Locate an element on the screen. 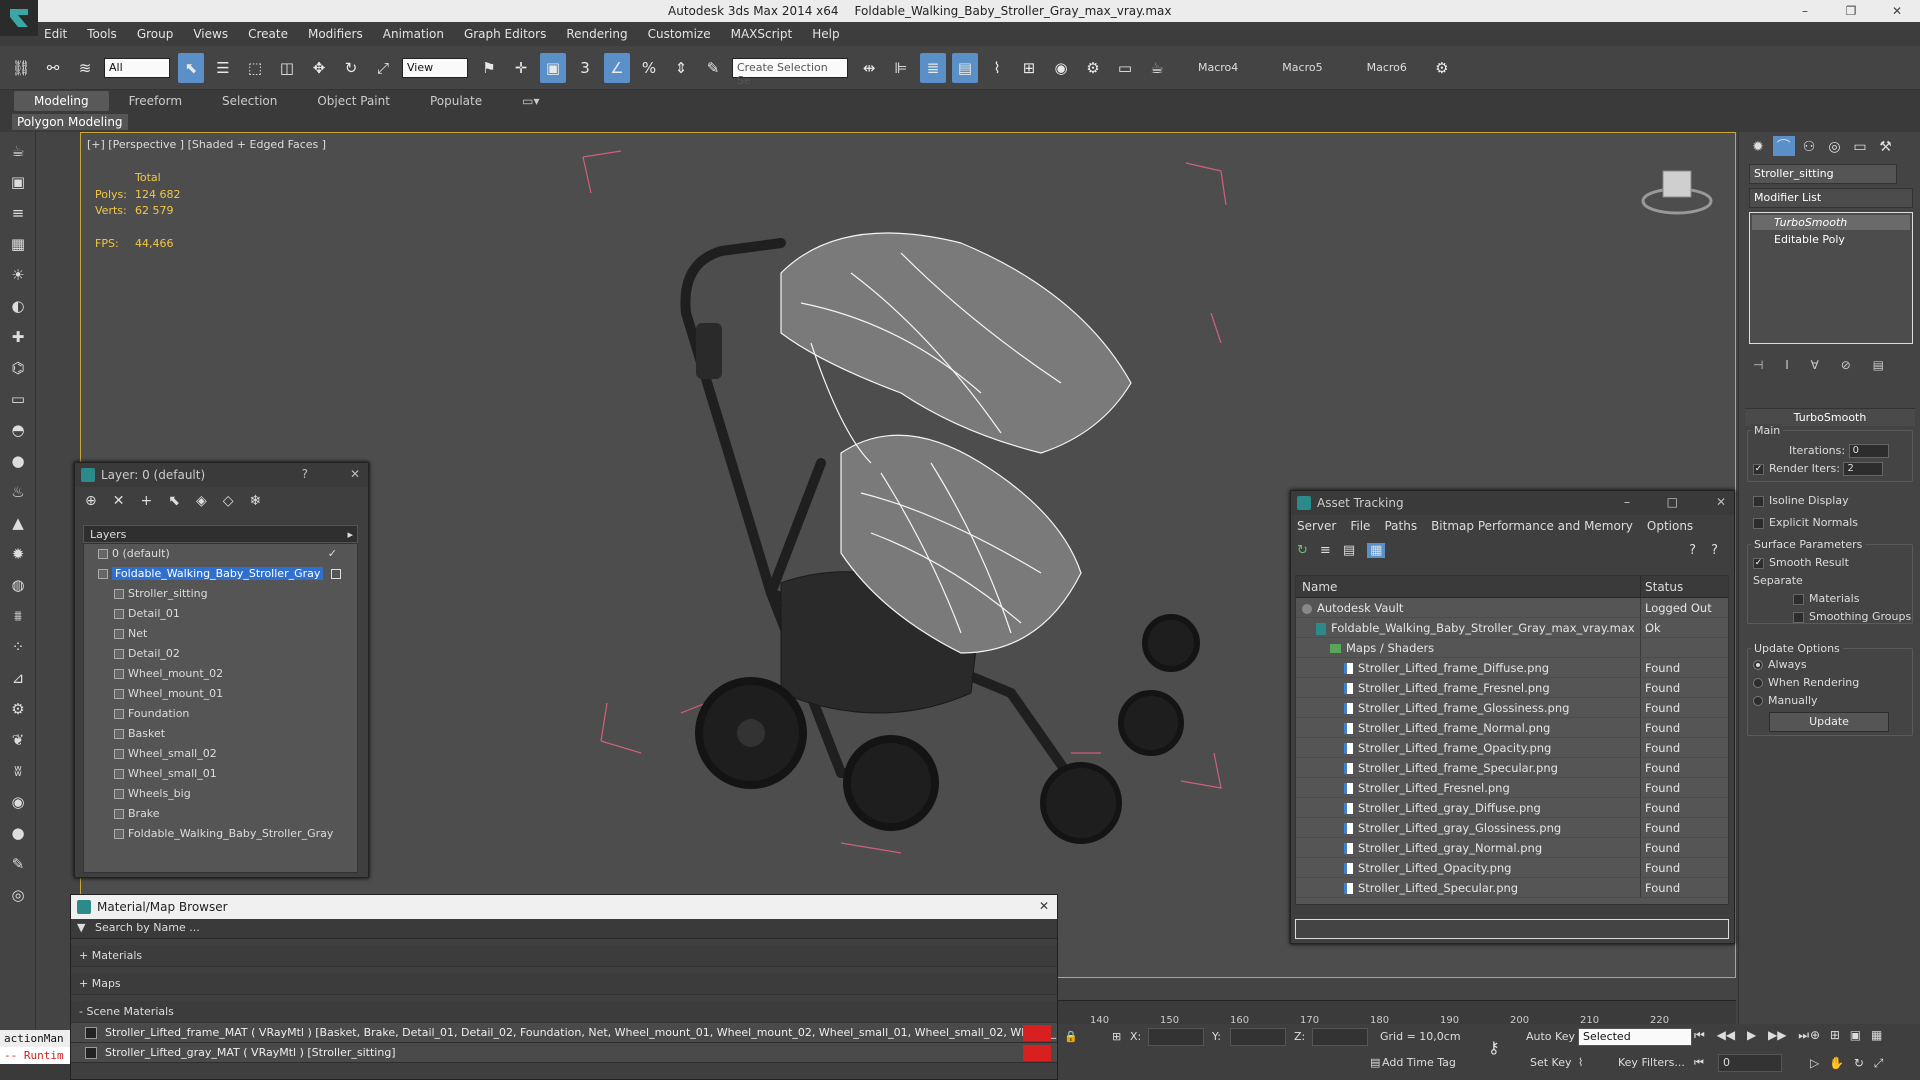 Image resolution: width=1920 pixels, height=1080 pixels. layer-window-close: ✕ is located at coordinates (355, 474).